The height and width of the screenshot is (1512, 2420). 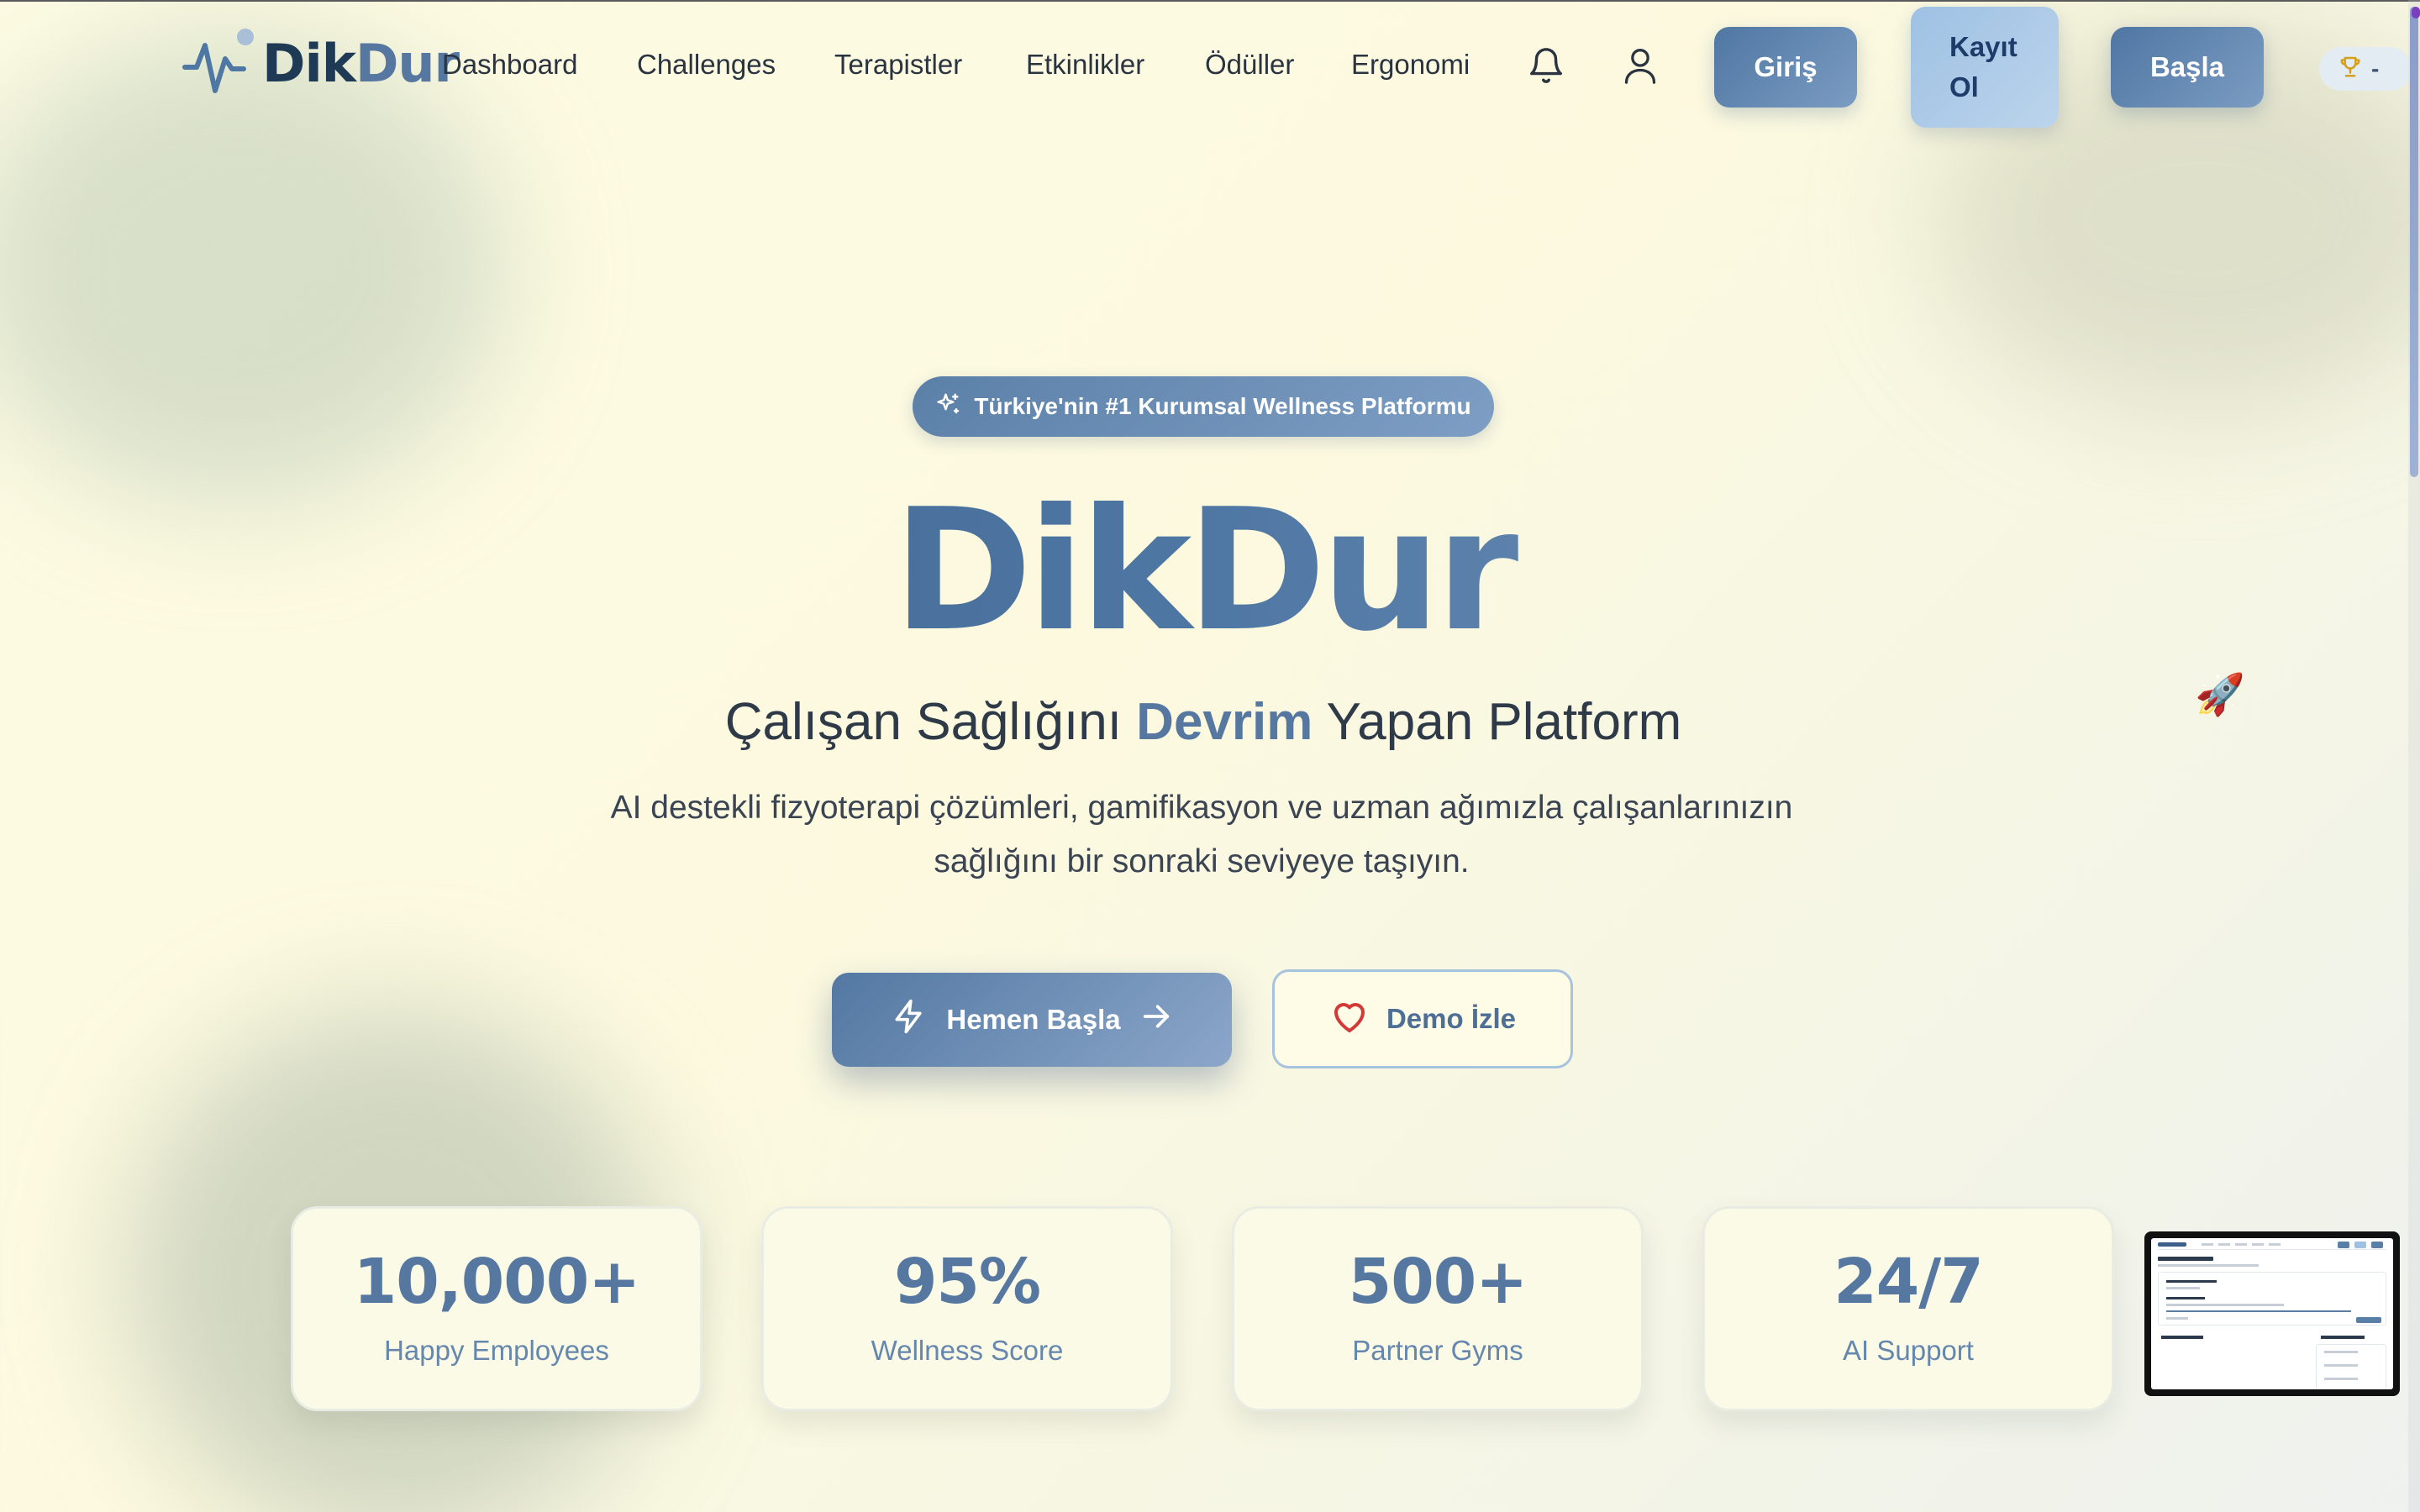 I want to click on stat-value: 500+, so click(x=1438, y=1282).